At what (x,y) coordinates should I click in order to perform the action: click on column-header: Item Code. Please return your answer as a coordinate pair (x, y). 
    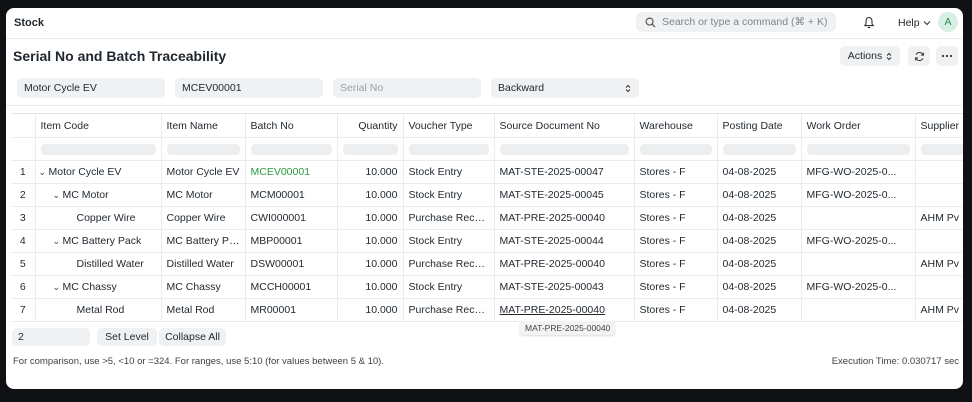
    Looking at the image, I should click on (98, 126).